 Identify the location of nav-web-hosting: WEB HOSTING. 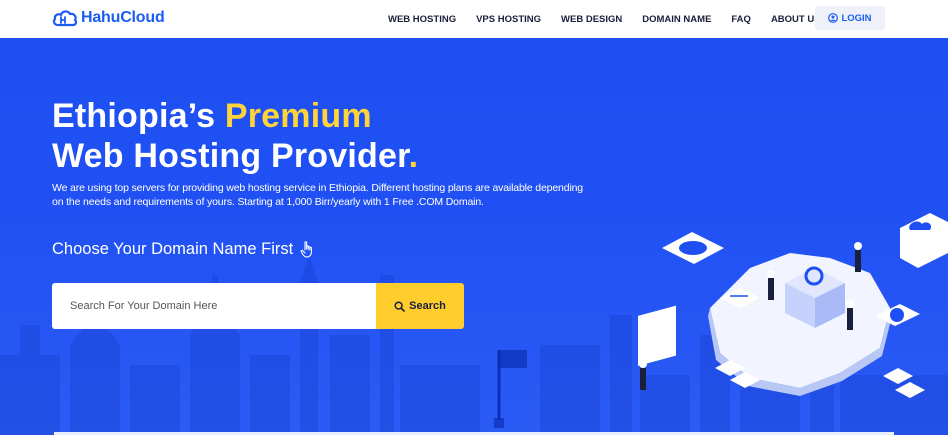
(422, 19).